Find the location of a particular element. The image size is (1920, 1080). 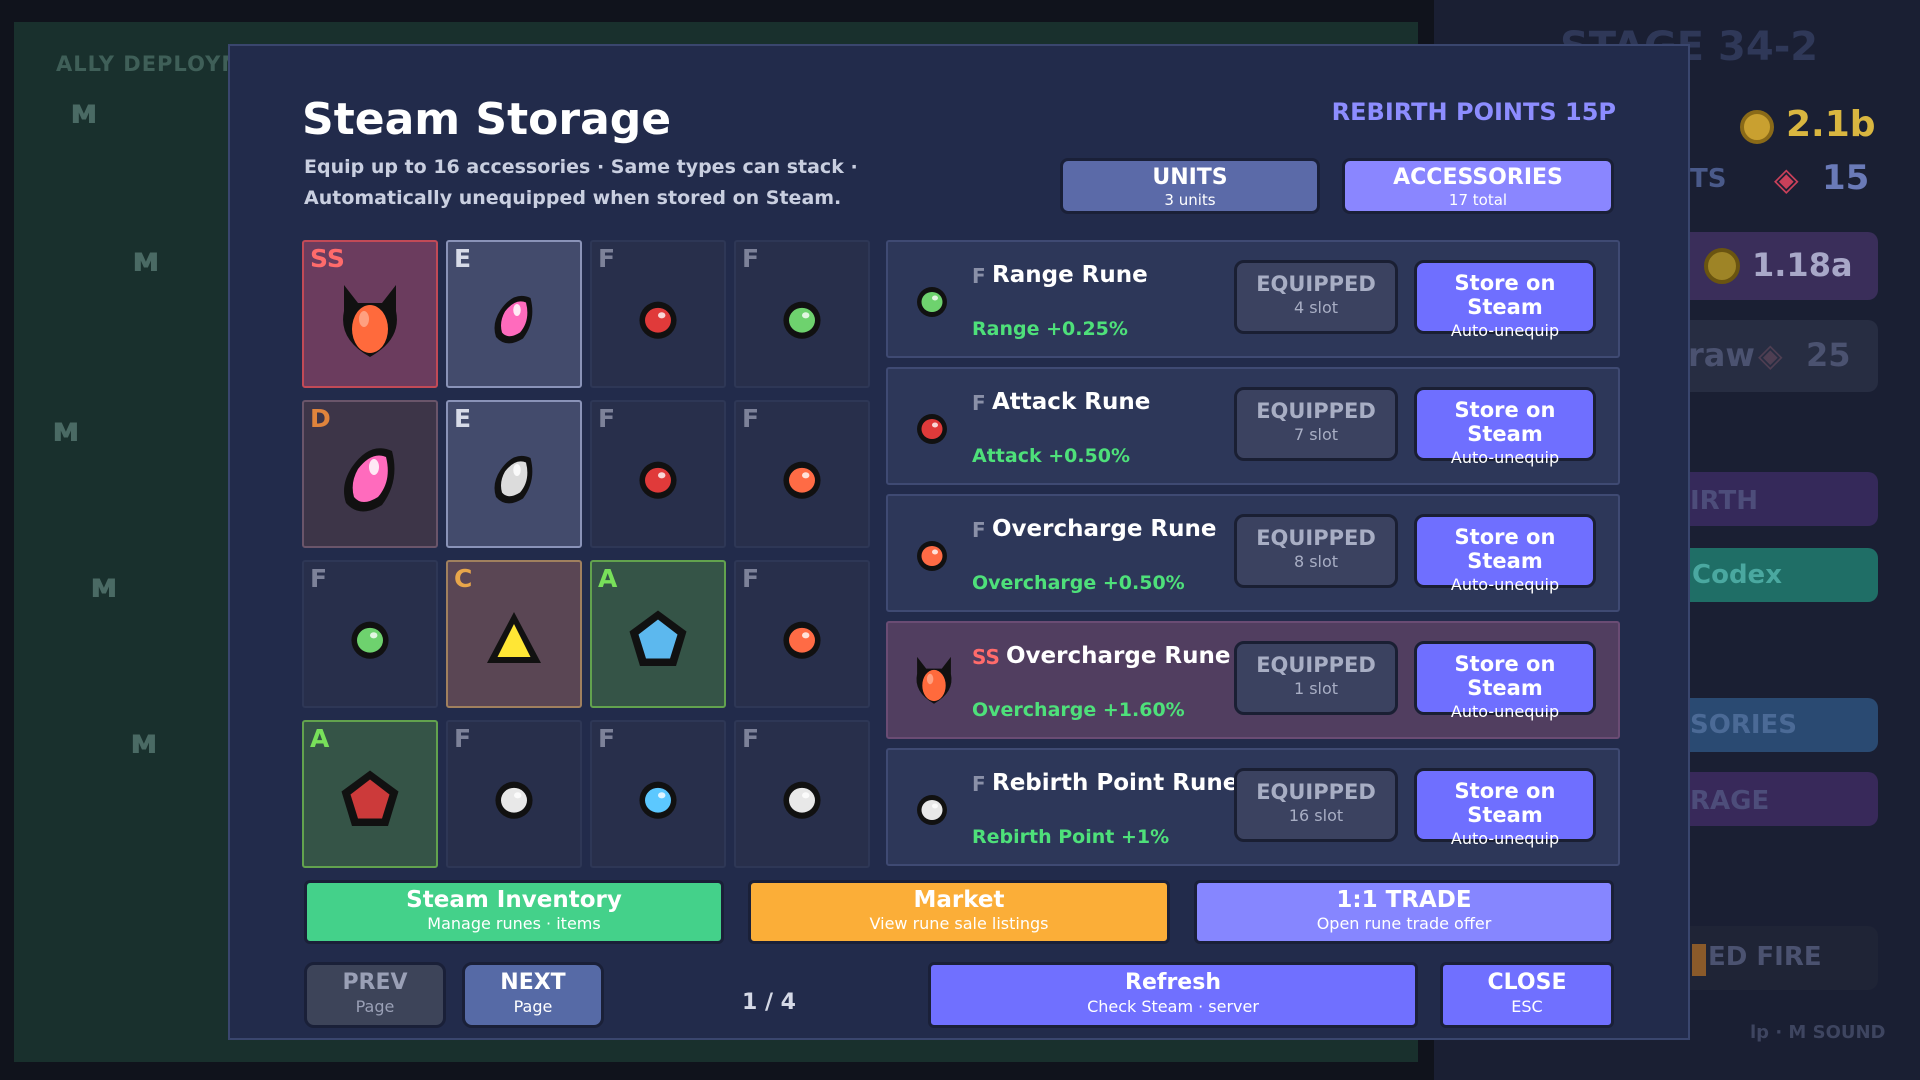

close-label: CLOSE is located at coordinates (1527, 982).